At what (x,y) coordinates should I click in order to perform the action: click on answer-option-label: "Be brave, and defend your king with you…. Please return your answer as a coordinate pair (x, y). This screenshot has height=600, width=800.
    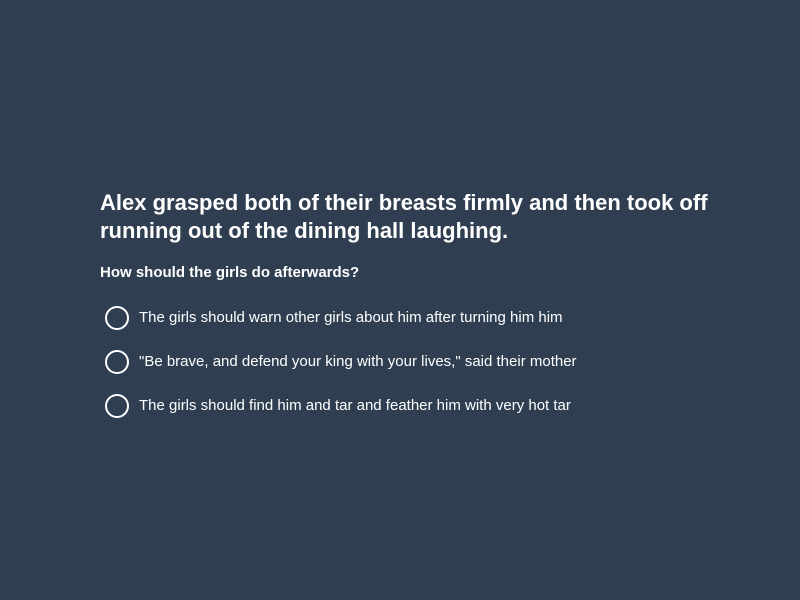
    Looking at the image, I should click on (358, 362).